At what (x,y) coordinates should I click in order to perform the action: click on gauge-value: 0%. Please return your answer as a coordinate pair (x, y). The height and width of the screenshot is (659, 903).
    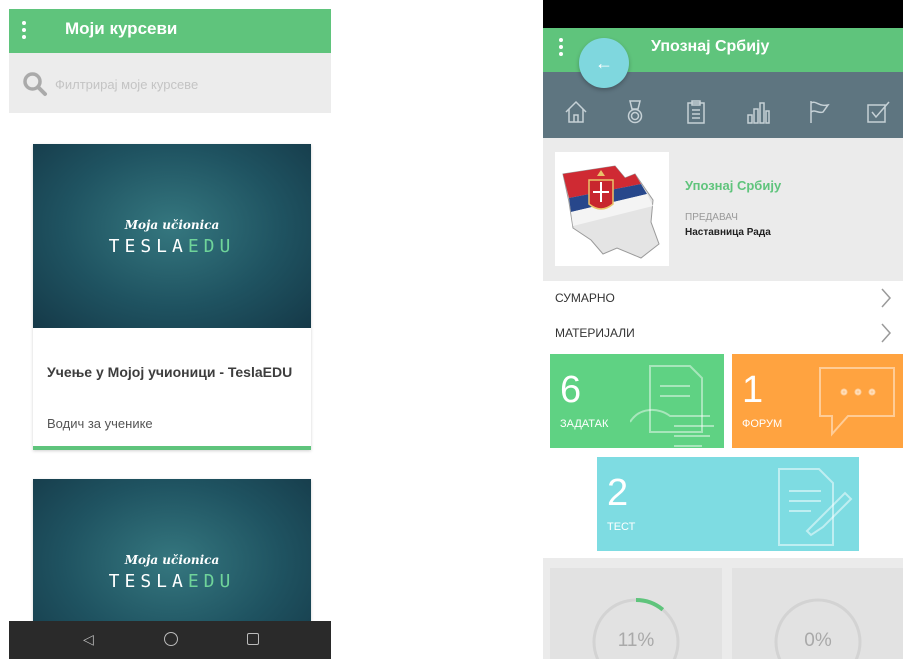
    Looking at the image, I should click on (818, 640).